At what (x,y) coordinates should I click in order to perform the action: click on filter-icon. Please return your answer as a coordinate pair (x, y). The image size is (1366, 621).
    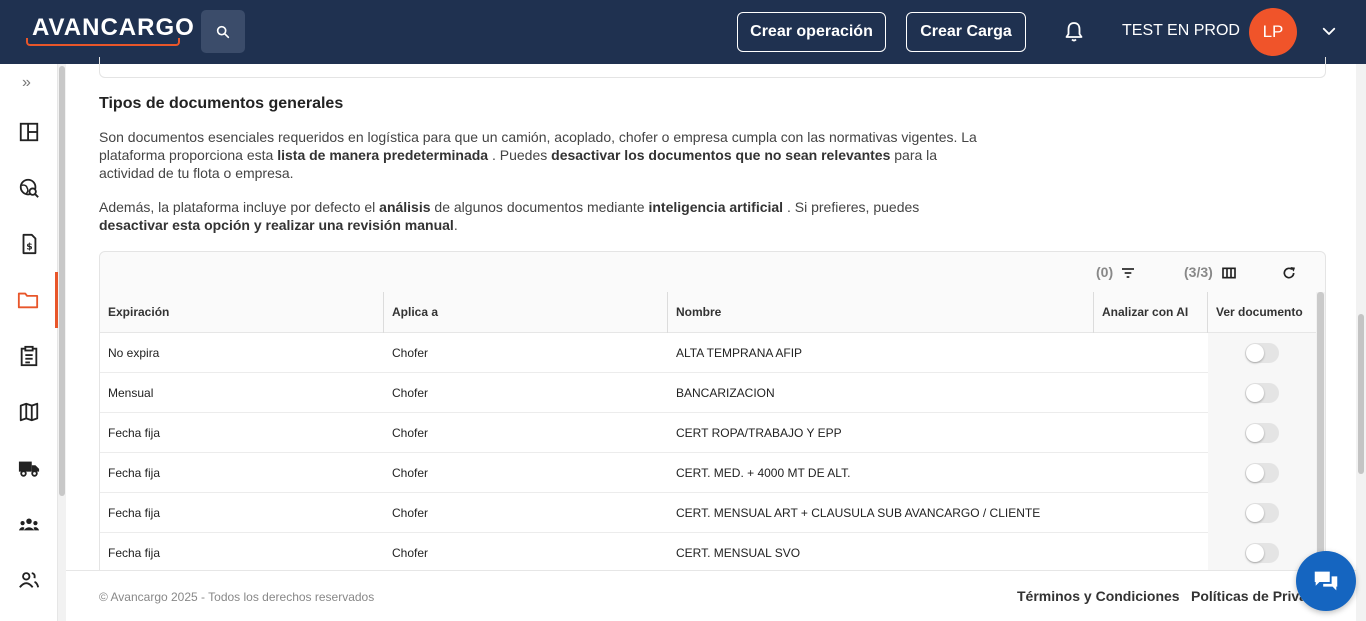
    Looking at the image, I should click on (1128, 273).